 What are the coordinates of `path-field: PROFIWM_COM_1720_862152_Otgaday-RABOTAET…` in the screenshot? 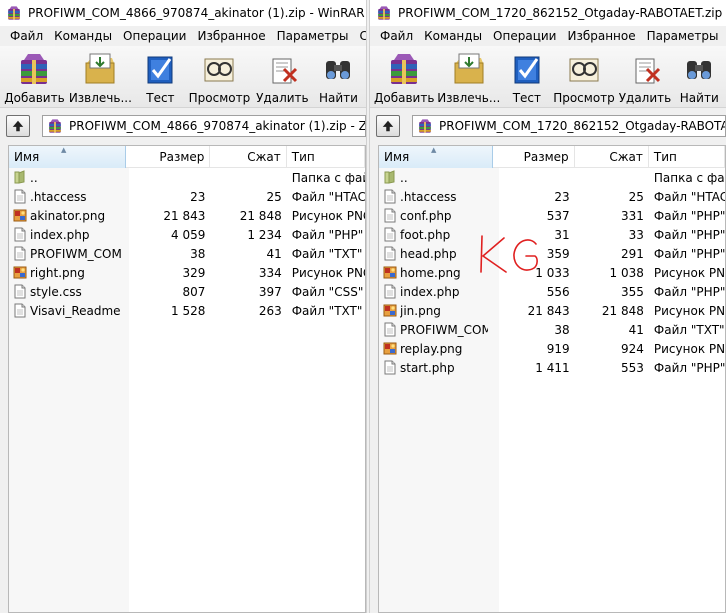 It's located at (569, 126).